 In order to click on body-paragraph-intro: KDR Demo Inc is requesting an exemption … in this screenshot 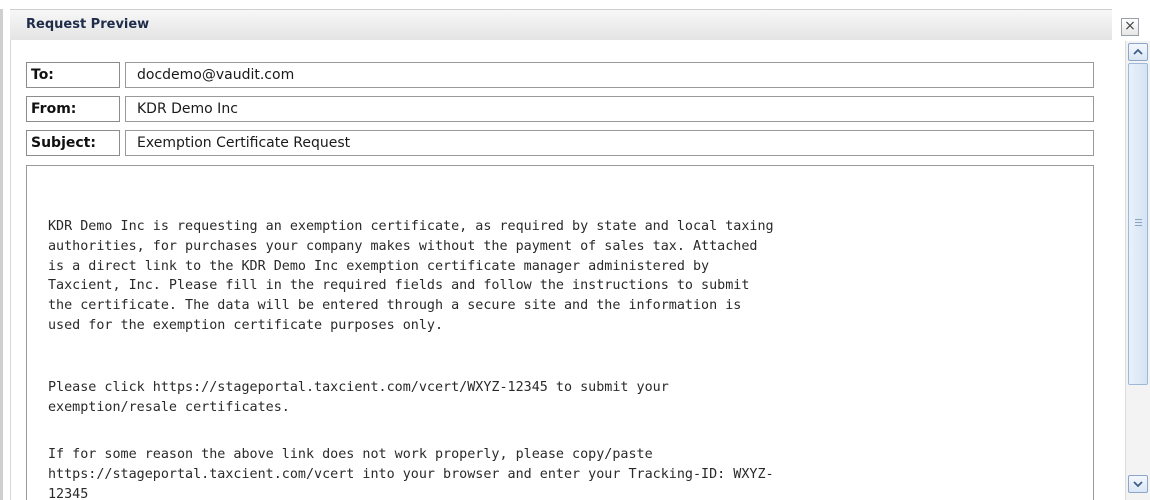, I will do `click(411, 276)`.